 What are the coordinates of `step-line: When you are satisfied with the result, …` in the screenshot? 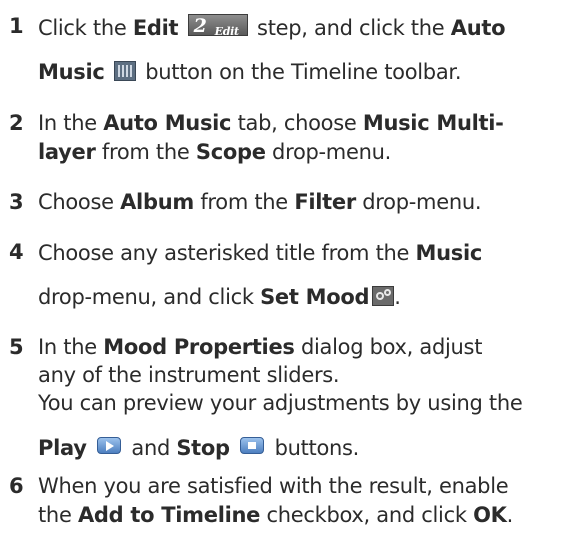 It's located at (273, 486).